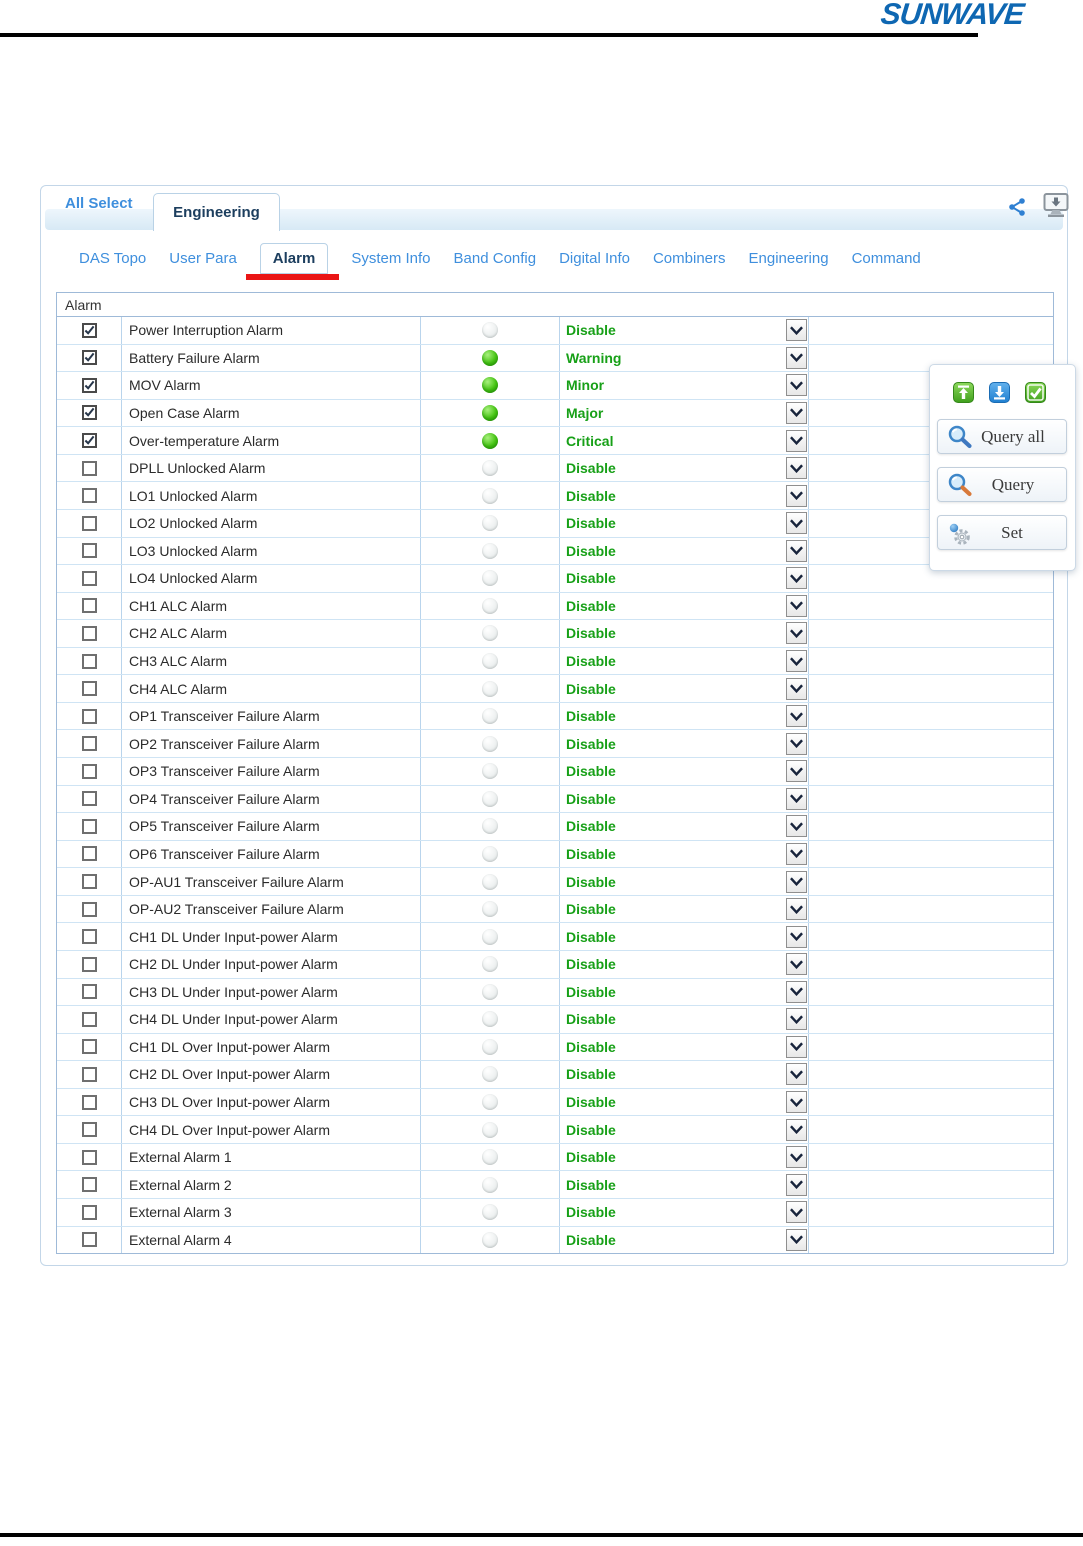  Describe the element at coordinates (594, 357) in the screenshot. I see `alarm-status: Warning` at that location.